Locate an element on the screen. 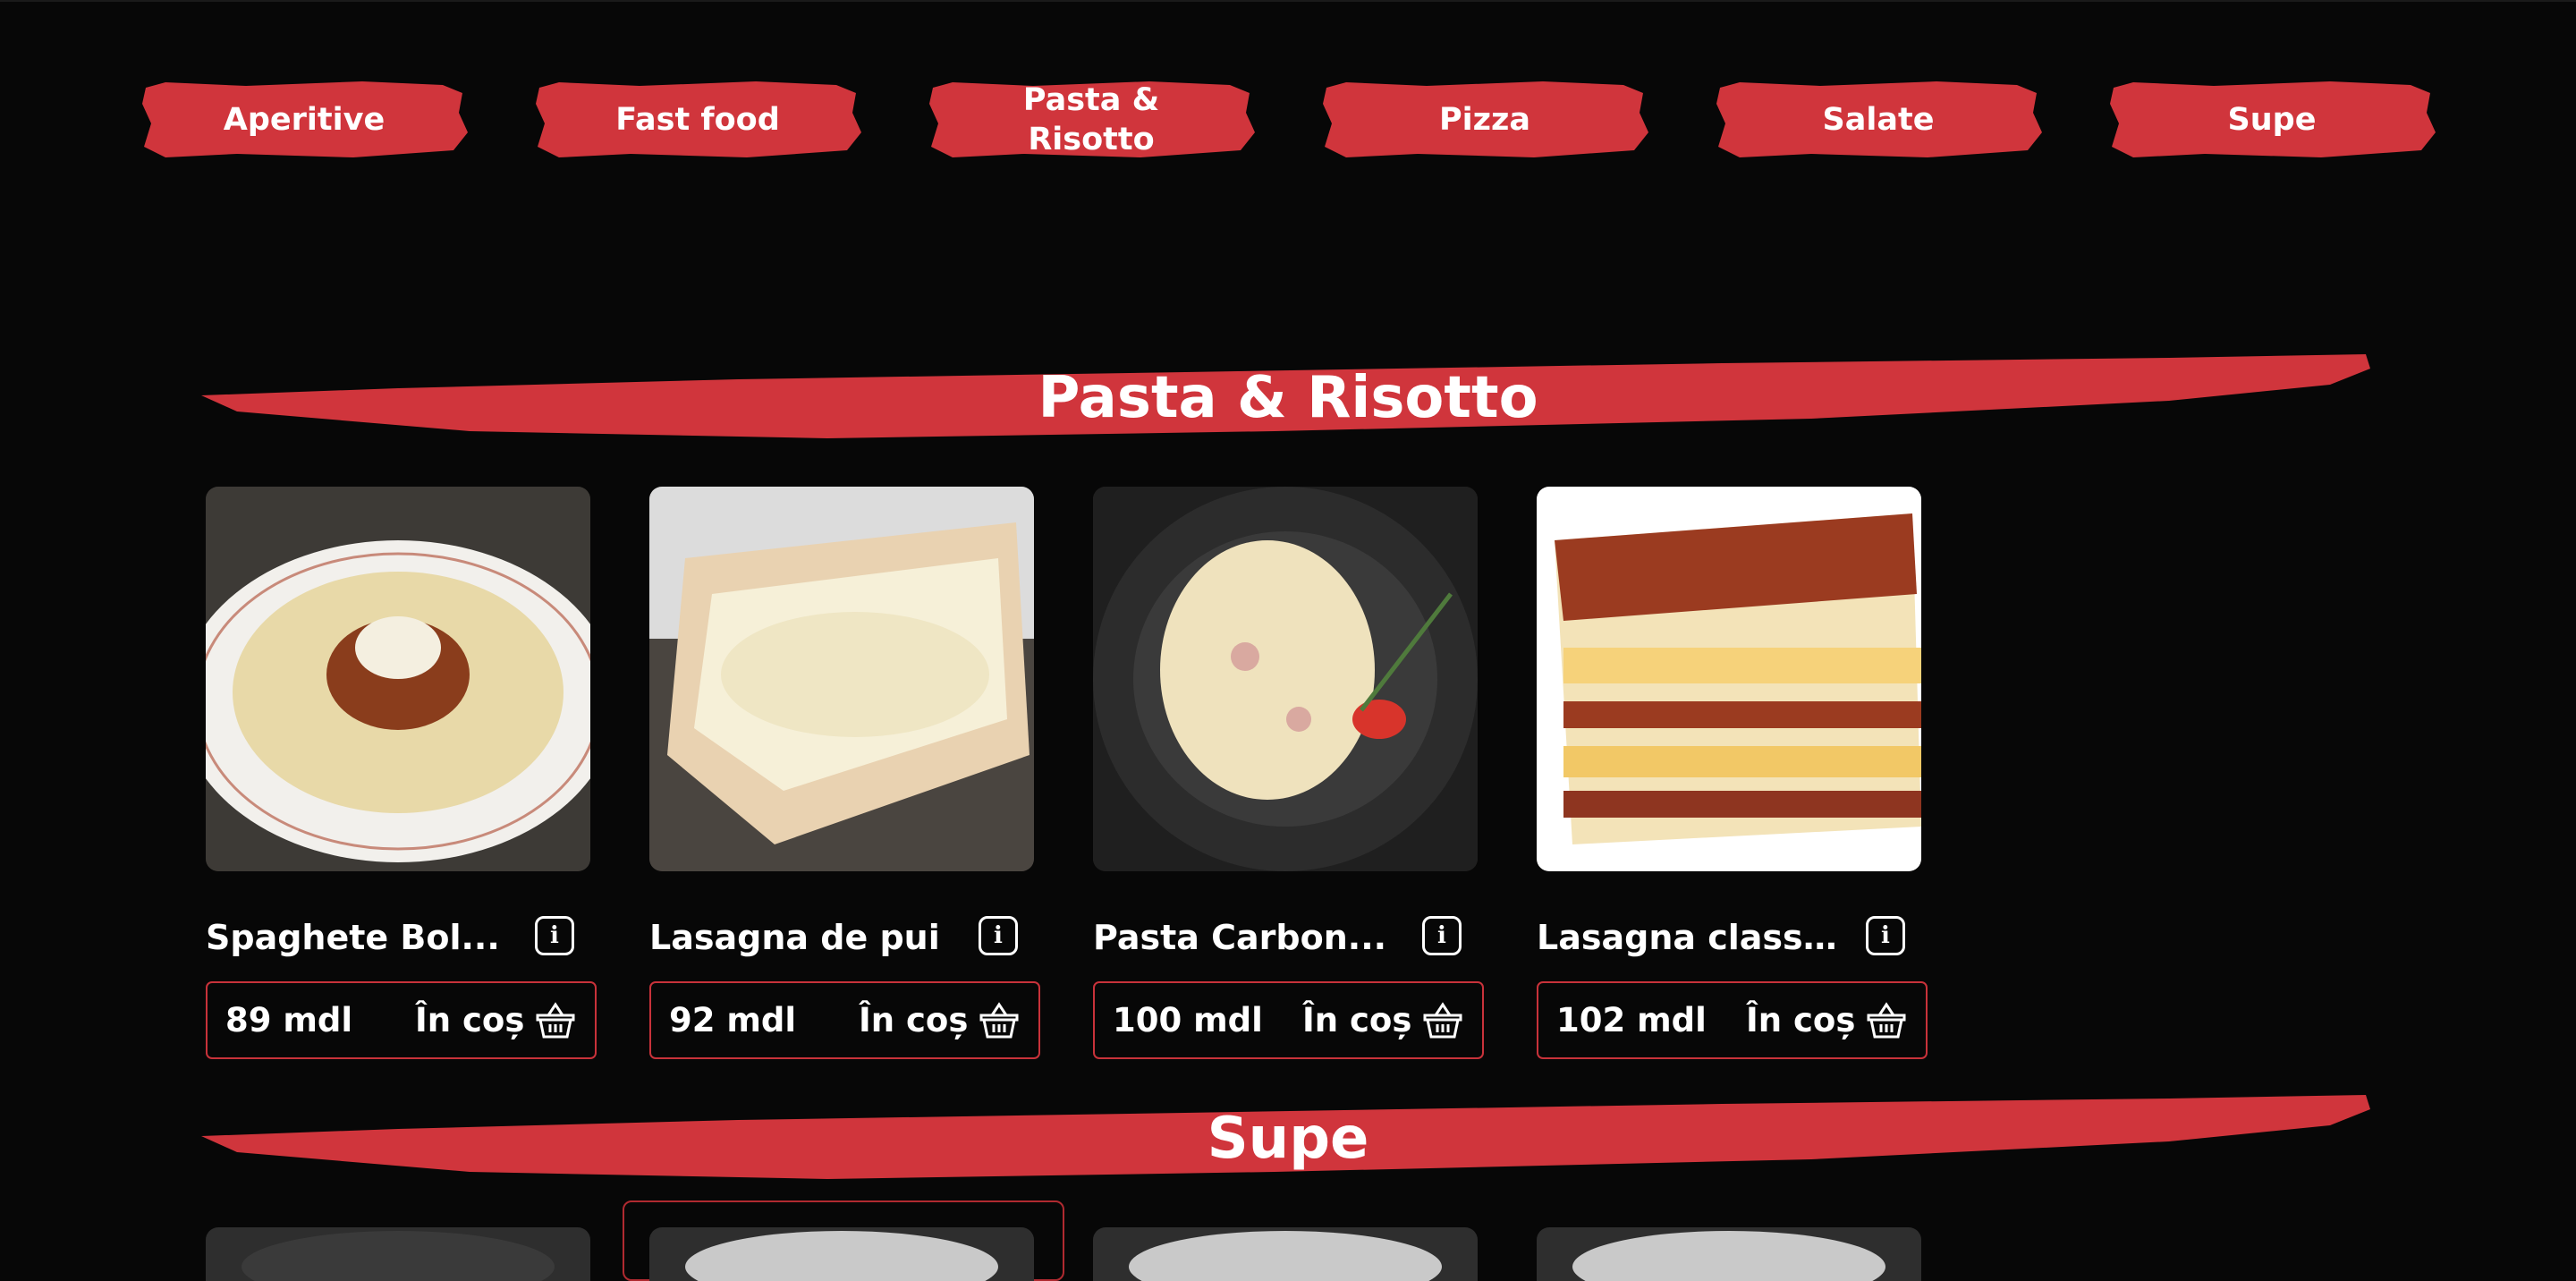 The image size is (2576, 1281). category-label: Pizza is located at coordinates (1484, 120).